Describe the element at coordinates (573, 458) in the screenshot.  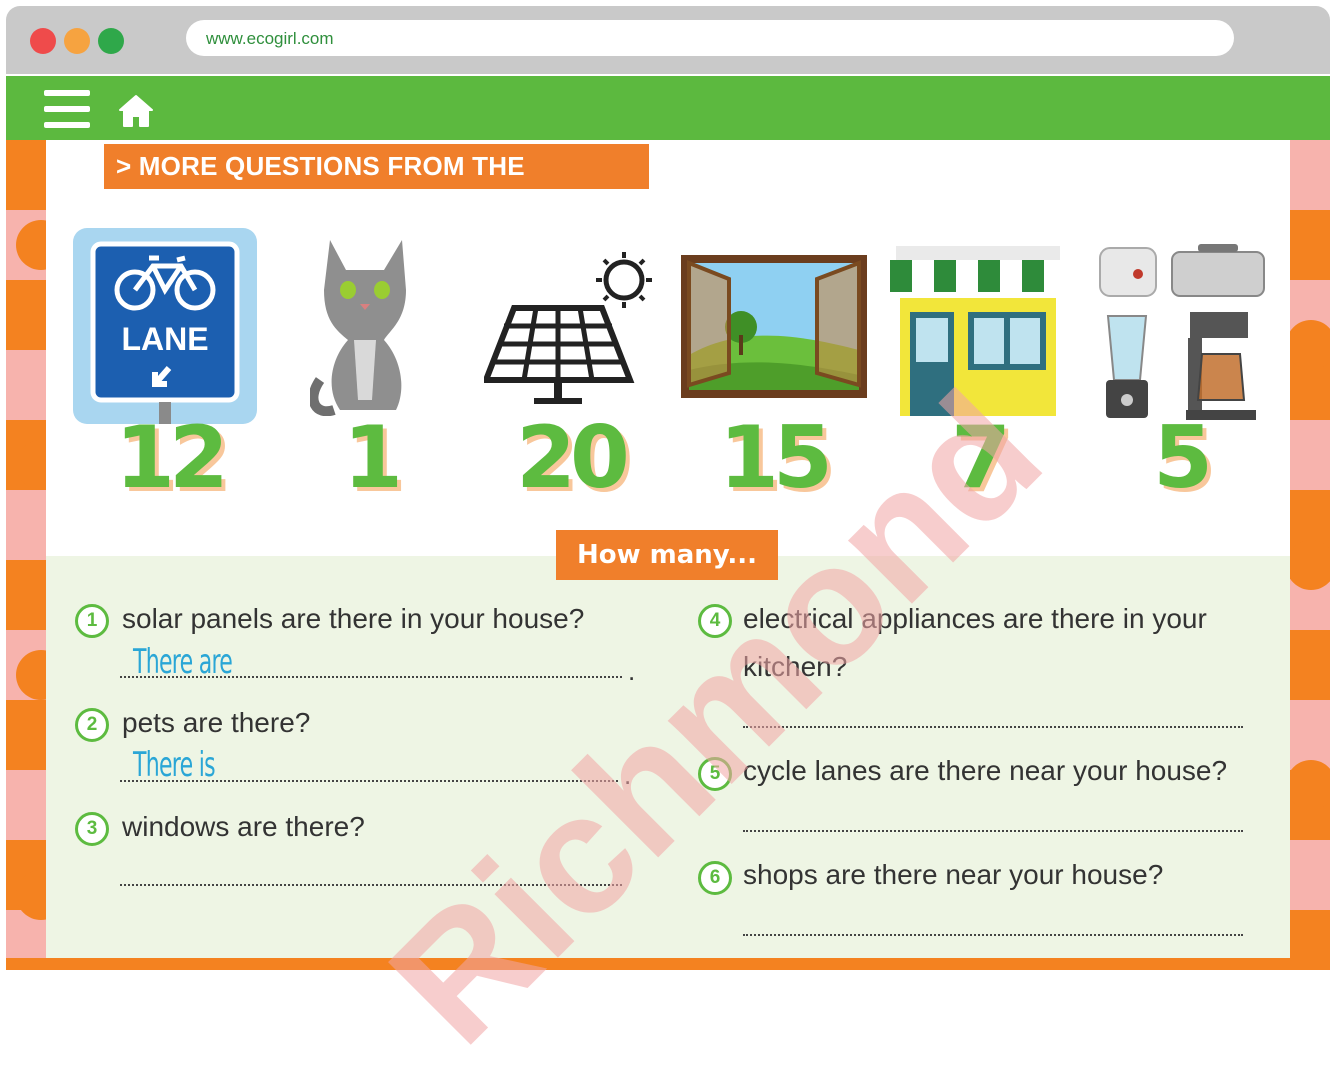
I see `picture-number-3: 20` at that location.